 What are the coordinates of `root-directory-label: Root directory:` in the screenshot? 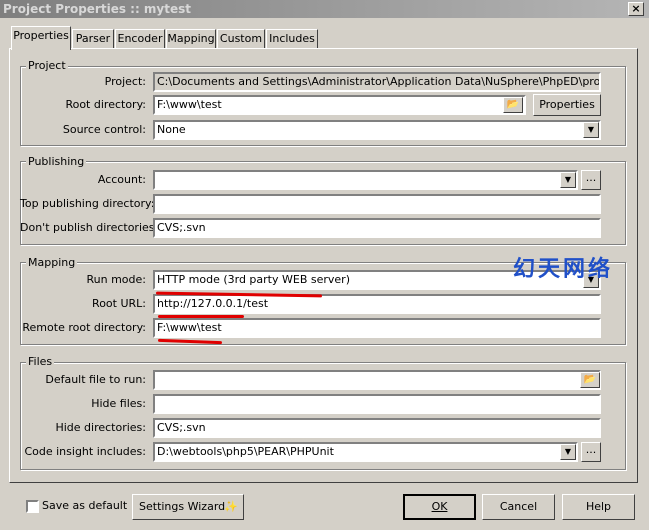 It's located at (105, 104).